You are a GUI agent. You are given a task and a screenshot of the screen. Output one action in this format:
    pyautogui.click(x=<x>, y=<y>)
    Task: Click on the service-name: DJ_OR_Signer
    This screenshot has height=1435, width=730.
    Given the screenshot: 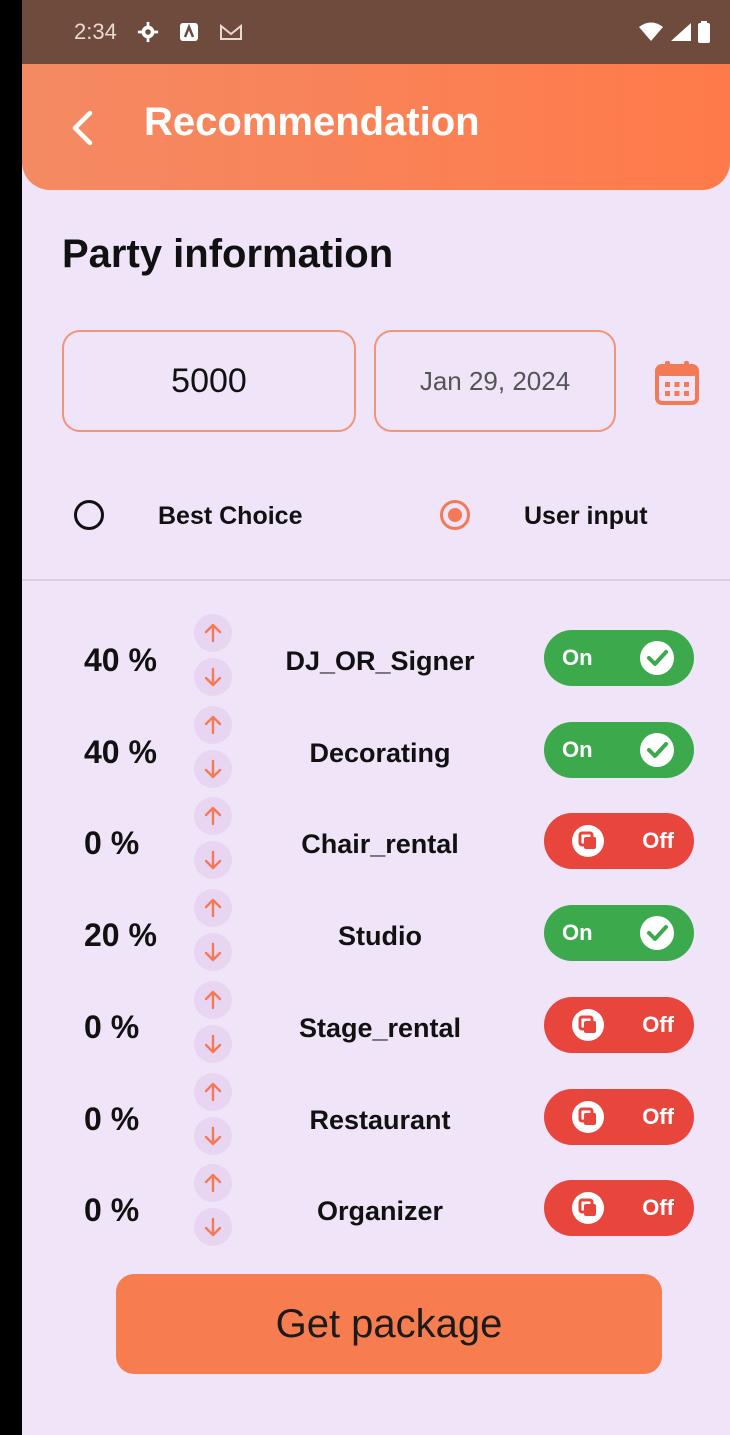 What is the action you would take?
    pyautogui.click(x=380, y=661)
    